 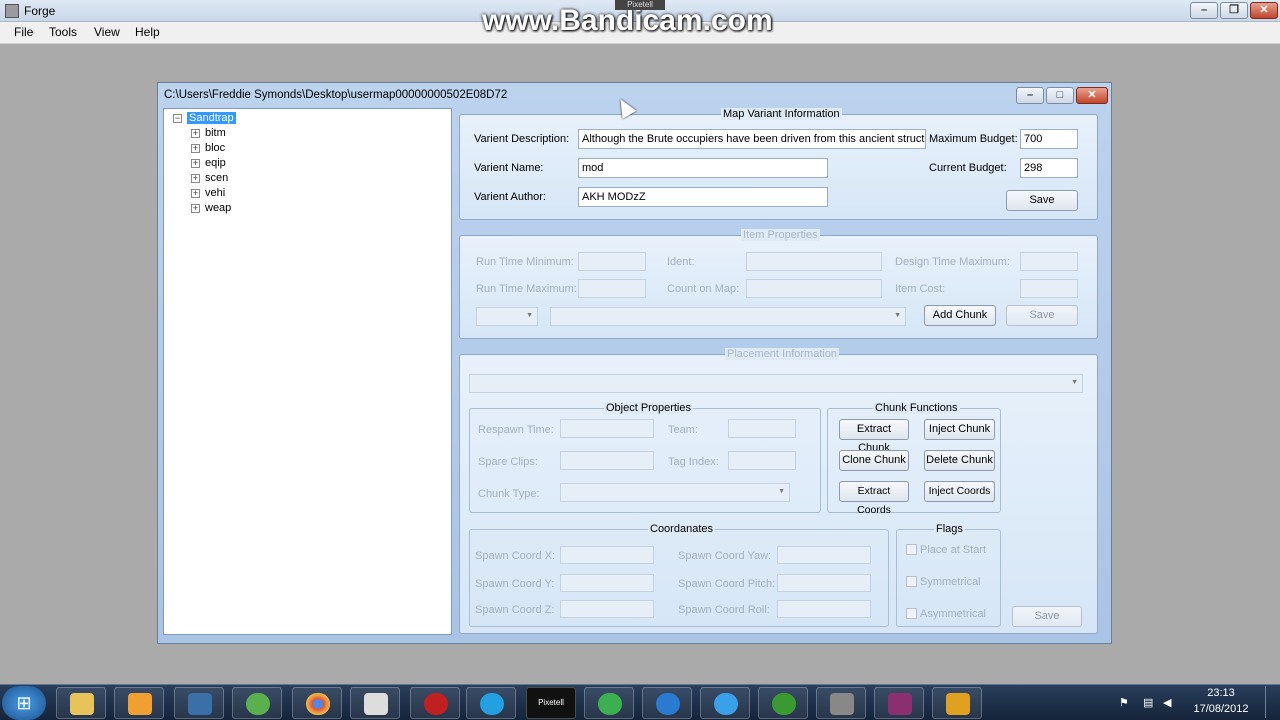 What do you see at coordinates (1148, 702) in the screenshot?
I see `network-icon: ▤` at bounding box center [1148, 702].